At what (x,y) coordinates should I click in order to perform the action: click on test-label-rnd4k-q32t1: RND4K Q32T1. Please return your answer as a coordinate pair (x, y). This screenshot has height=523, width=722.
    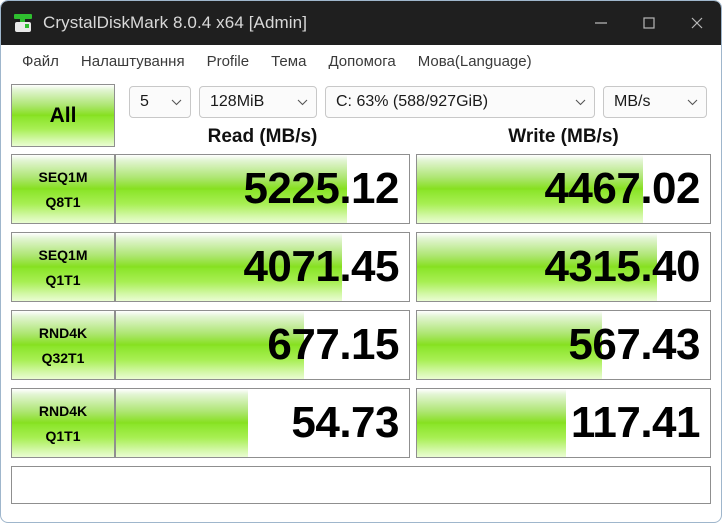
    Looking at the image, I should click on (63, 345).